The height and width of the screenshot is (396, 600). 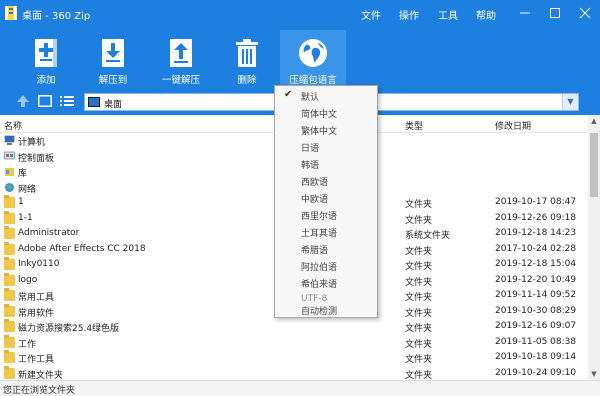 What do you see at coordinates (94, 102) in the screenshot?
I see `desktop-icon` at bounding box center [94, 102].